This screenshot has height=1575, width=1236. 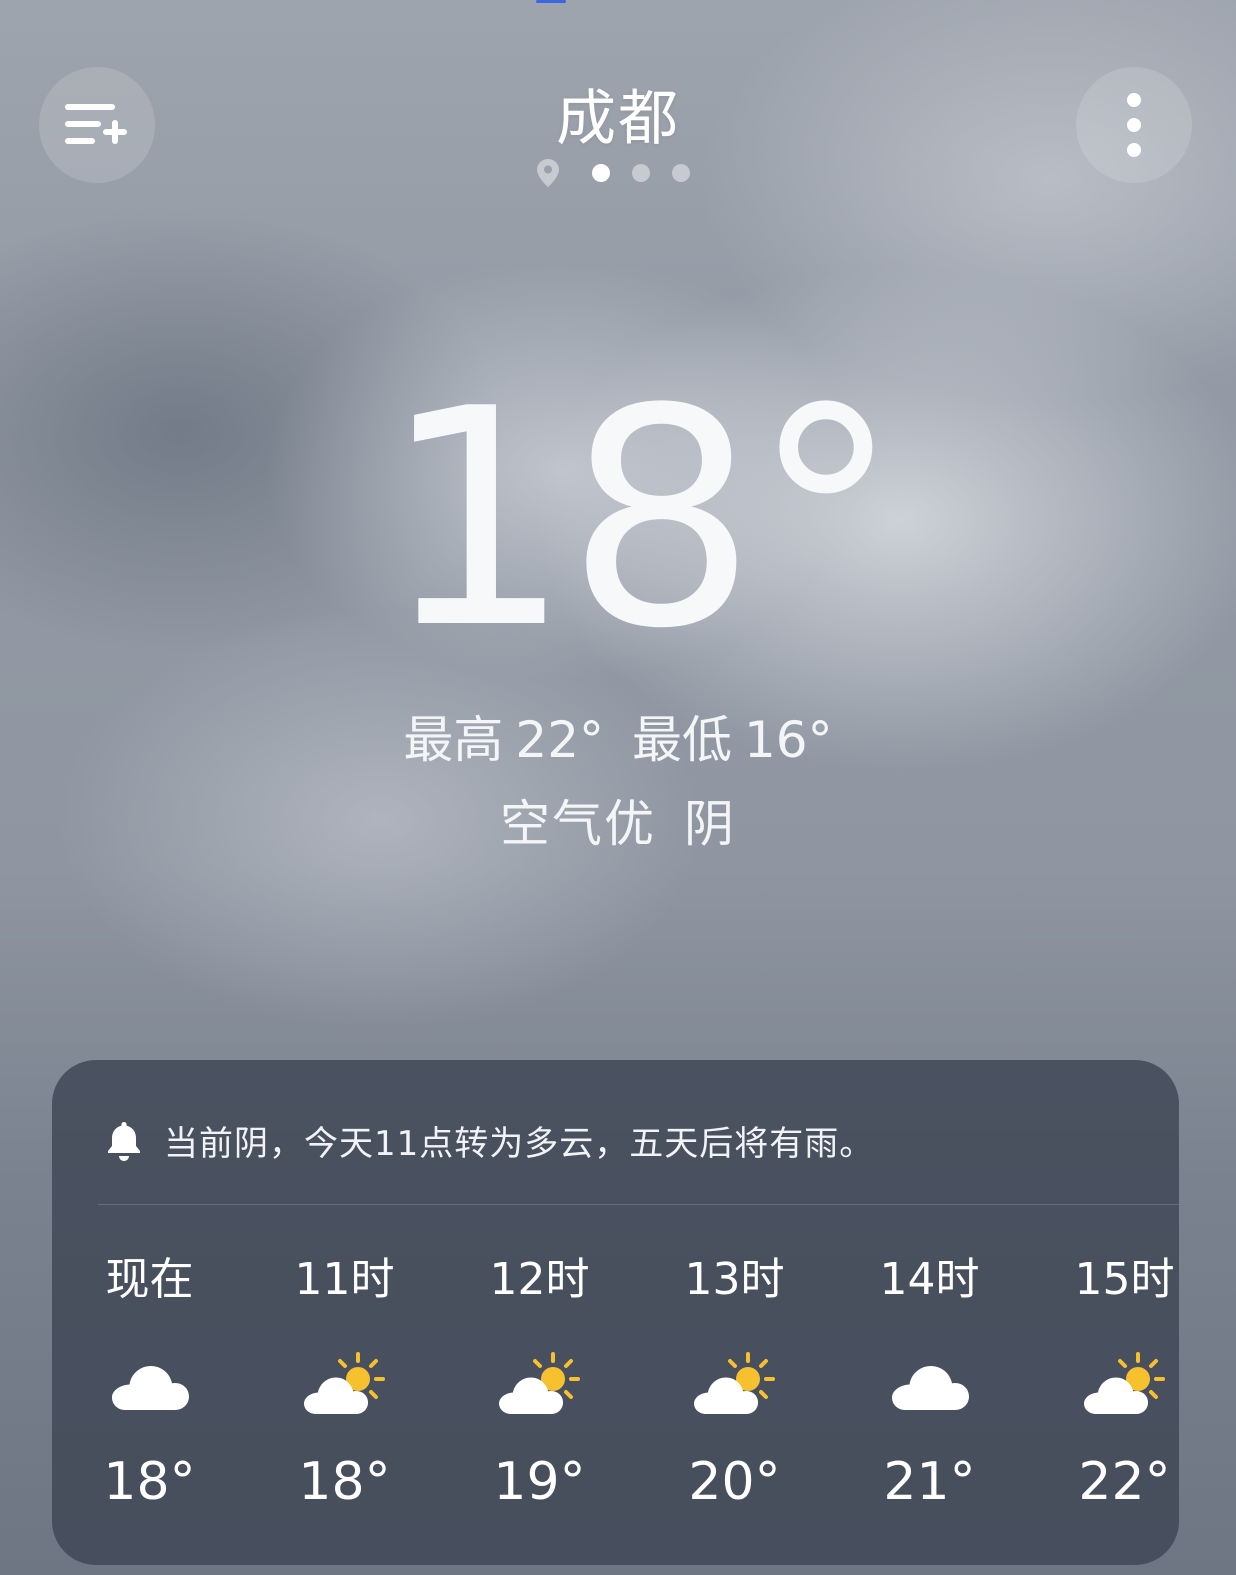 What do you see at coordinates (578, 824) in the screenshot?
I see `air-quality: 空气优` at bounding box center [578, 824].